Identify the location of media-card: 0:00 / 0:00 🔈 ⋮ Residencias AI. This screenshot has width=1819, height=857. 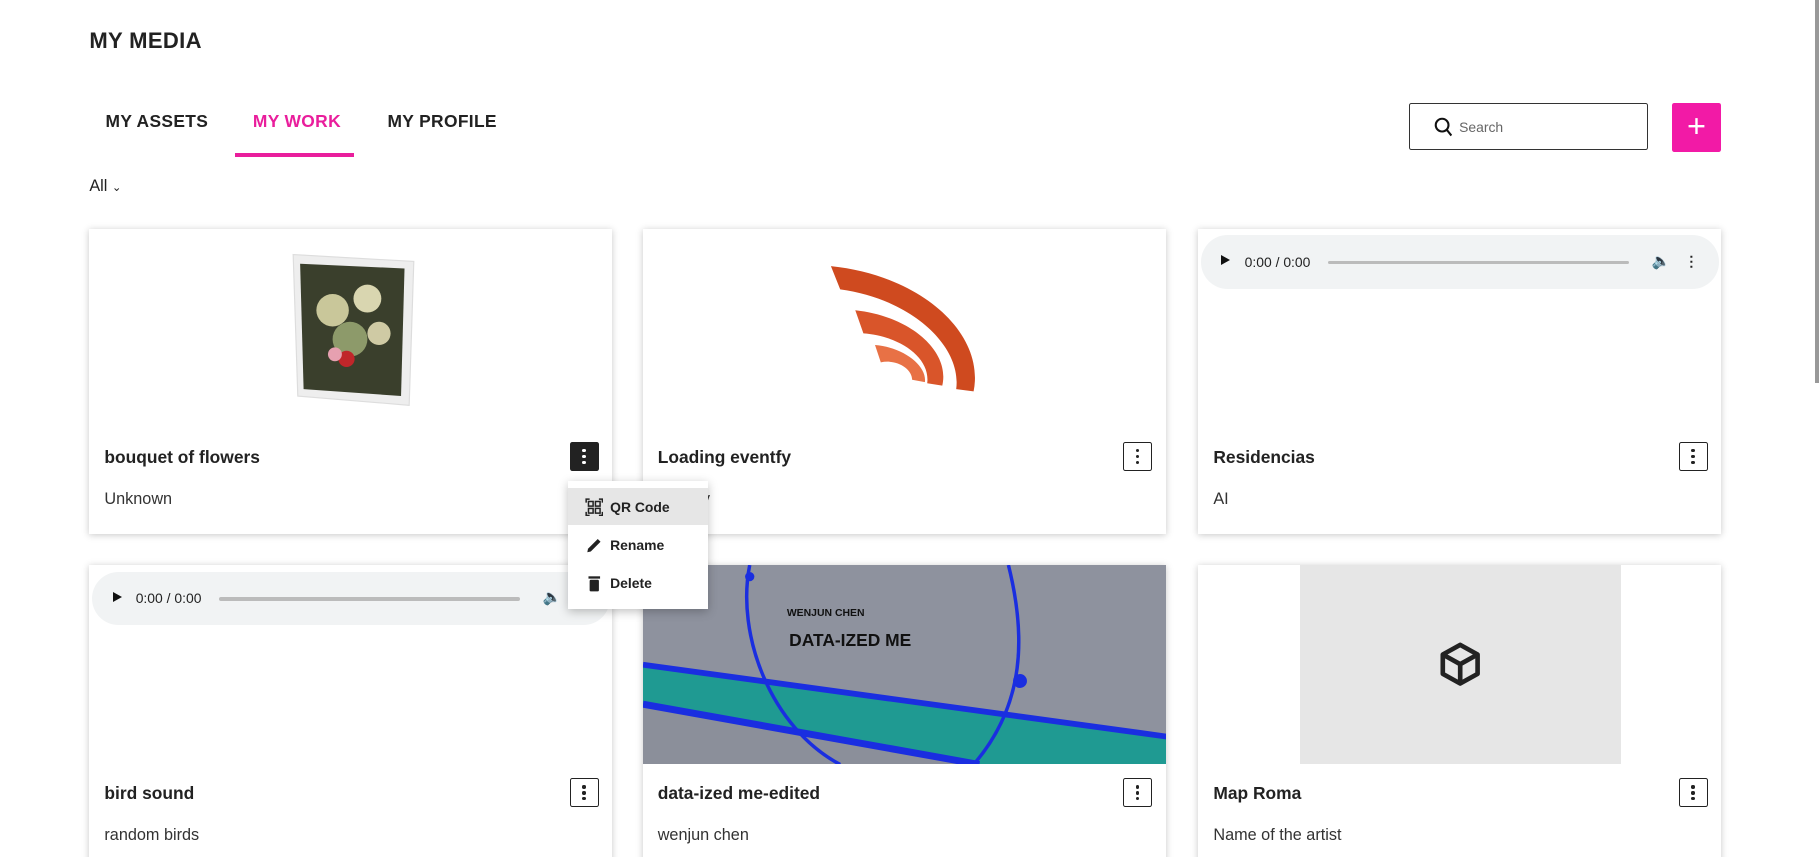
(1460, 381).